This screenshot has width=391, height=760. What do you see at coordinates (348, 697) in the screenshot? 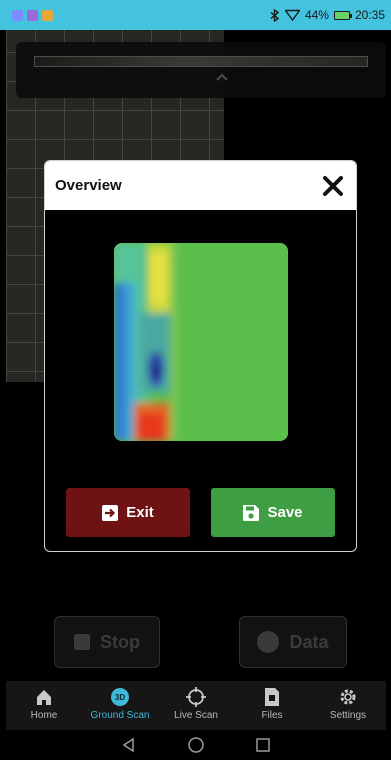
I see `gear-icon` at bounding box center [348, 697].